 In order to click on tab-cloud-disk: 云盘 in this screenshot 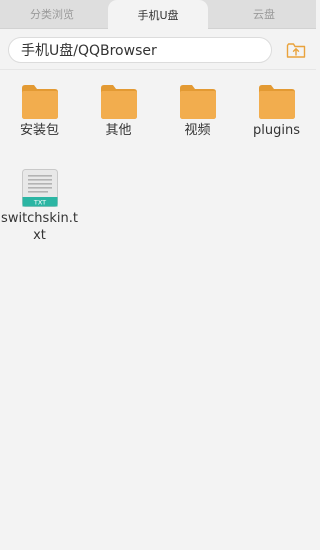, I will do `click(264, 14)`.